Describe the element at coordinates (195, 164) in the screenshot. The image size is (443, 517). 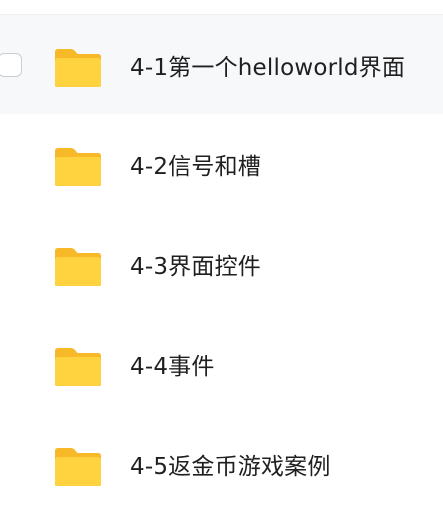
I see `folder-name: 4-2信号和槽` at that location.